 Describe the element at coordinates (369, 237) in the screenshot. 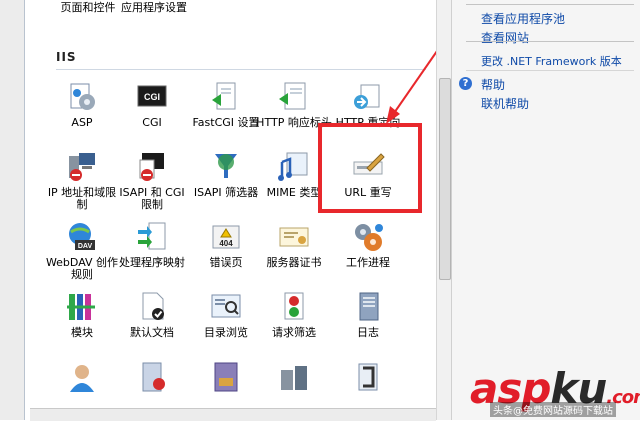

I see `worker-process-icon` at that location.